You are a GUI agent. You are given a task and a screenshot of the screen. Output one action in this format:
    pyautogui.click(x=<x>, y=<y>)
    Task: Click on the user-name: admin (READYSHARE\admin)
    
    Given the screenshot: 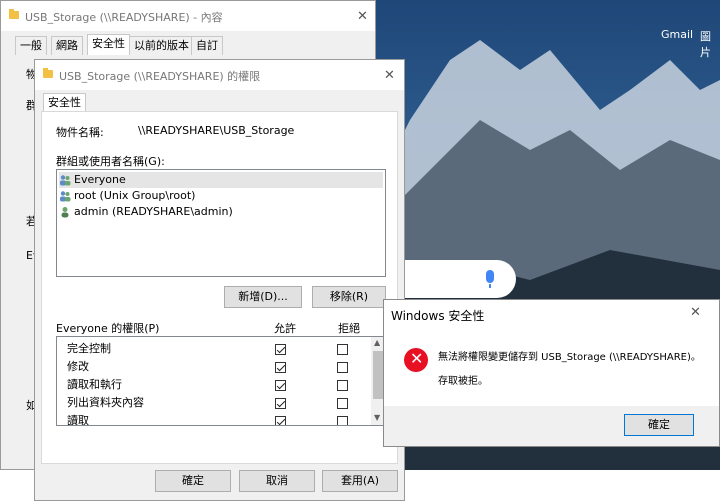 What is the action you would take?
    pyautogui.click(x=153, y=211)
    